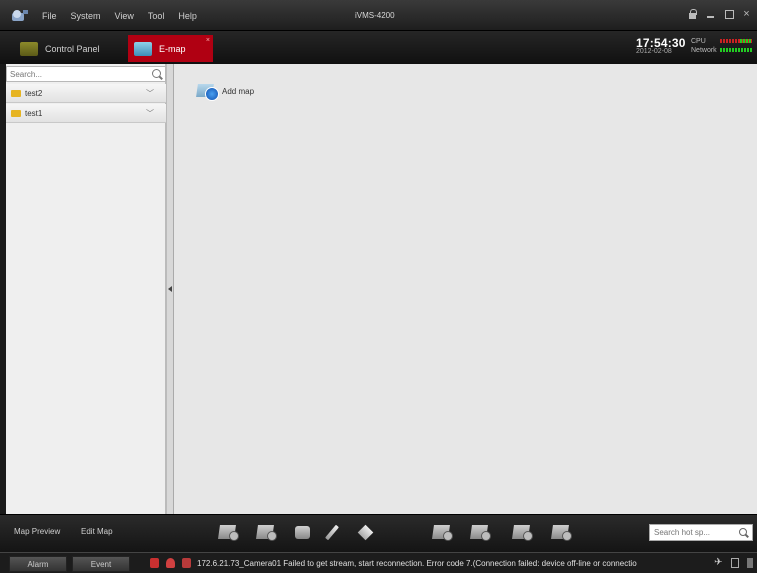  What do you see at coordinates (375, 15) in the screenshot?
I see `window-title: iVMS-4200` at bounding box center [375, 15].